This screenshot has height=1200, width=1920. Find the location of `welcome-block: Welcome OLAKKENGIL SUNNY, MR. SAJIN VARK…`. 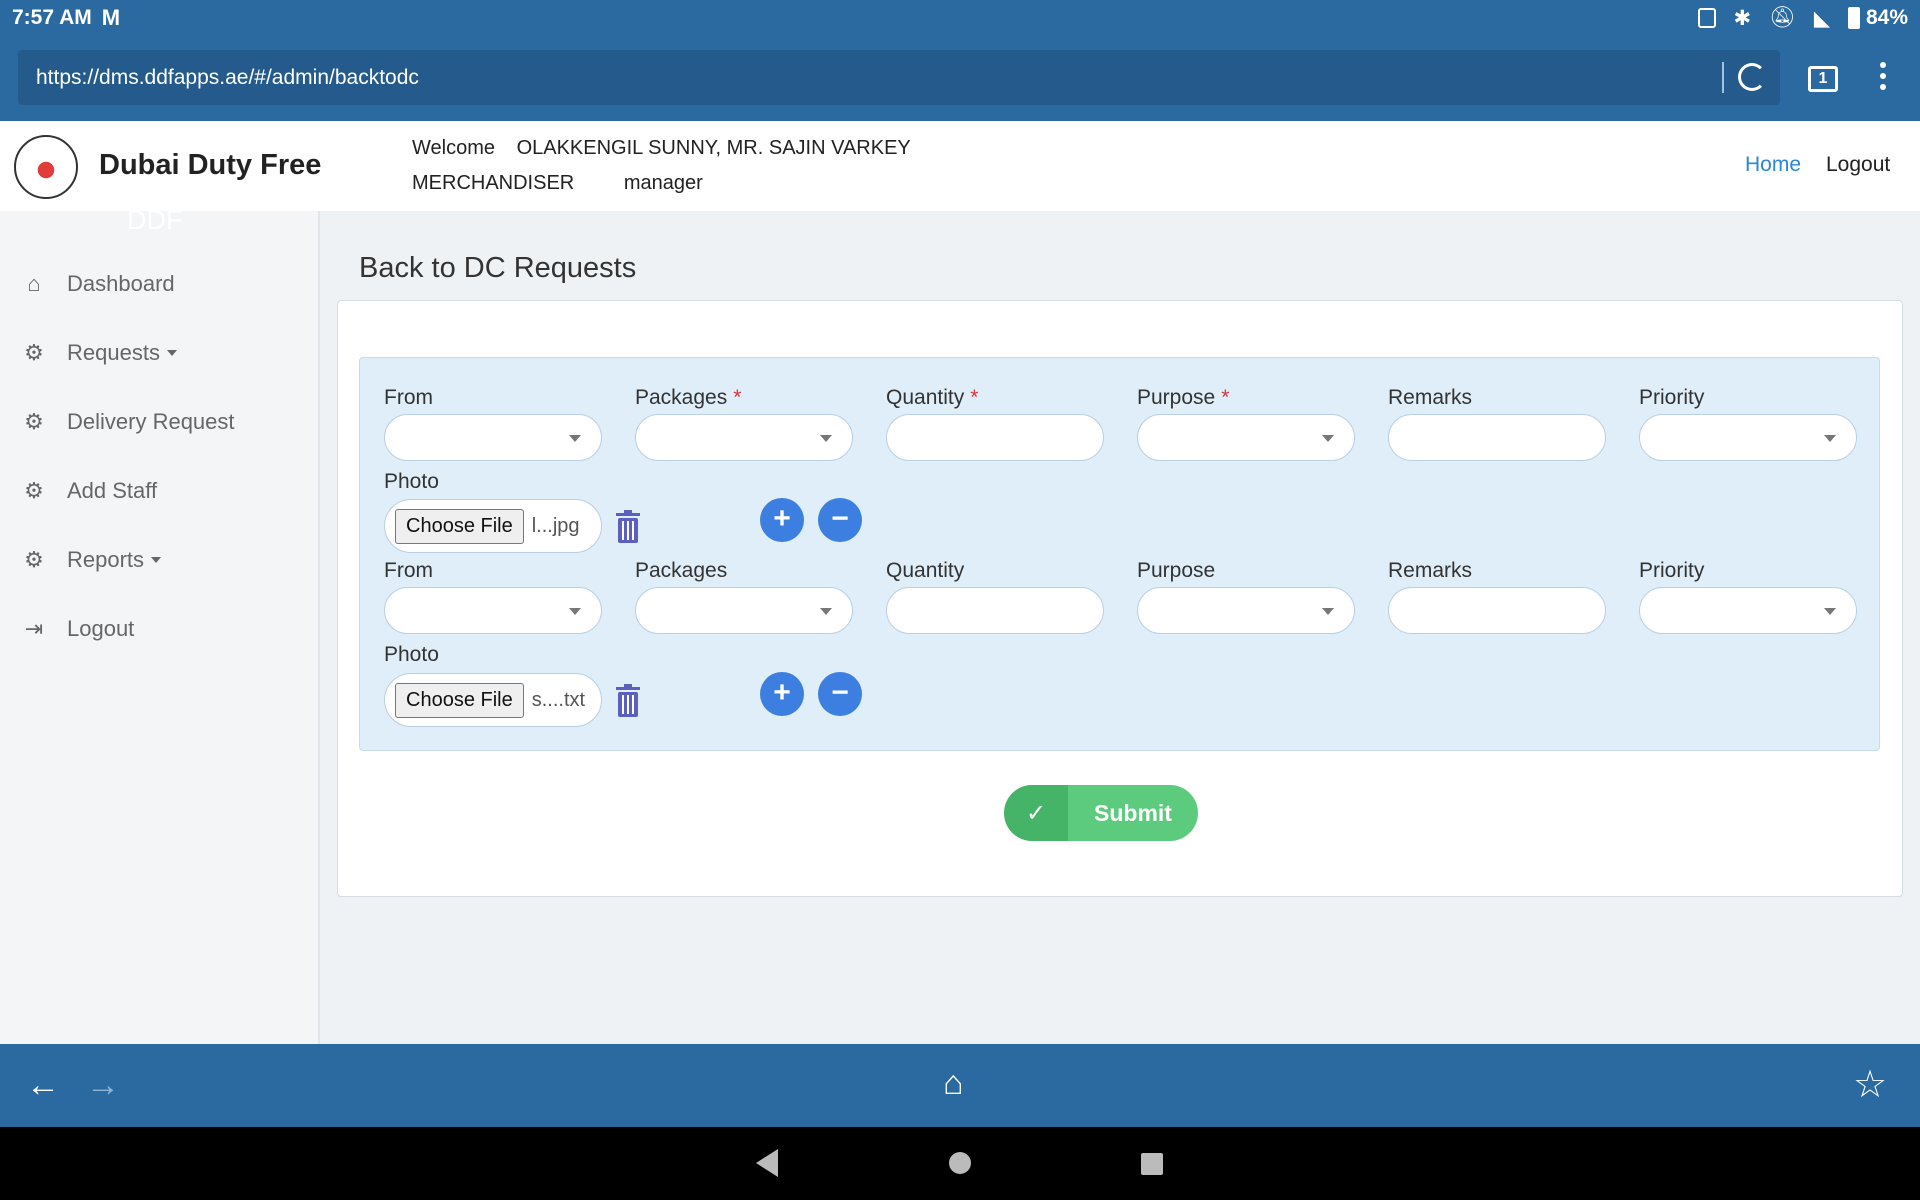

welcome-block: Welcome OLAKKENGIL SUNNY, MR. SAJIN VARK… is located at coordinates (669, 166).